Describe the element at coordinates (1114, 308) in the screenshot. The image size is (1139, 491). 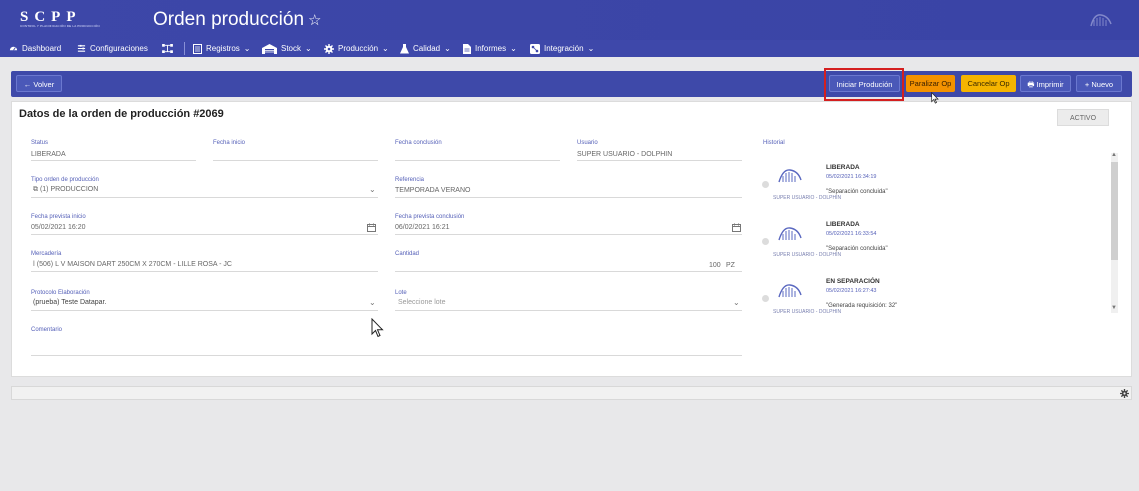
I see `scroll-down-icon: ▼` at that location.